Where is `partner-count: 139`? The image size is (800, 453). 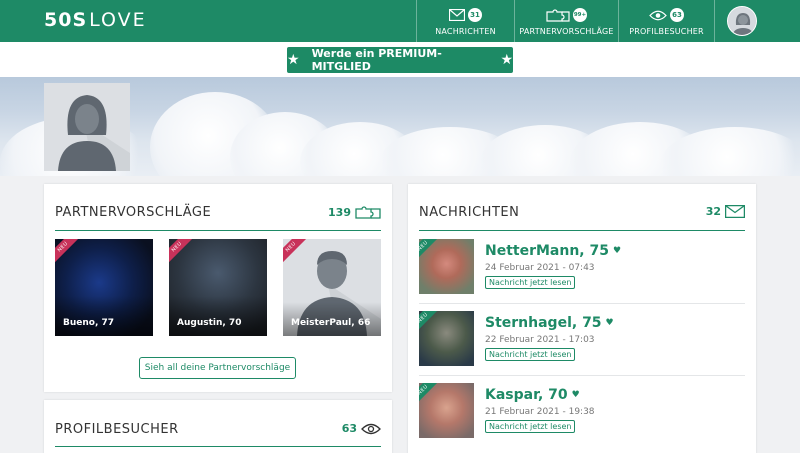
partner-count: 139 is located at coordinates (354, 212).